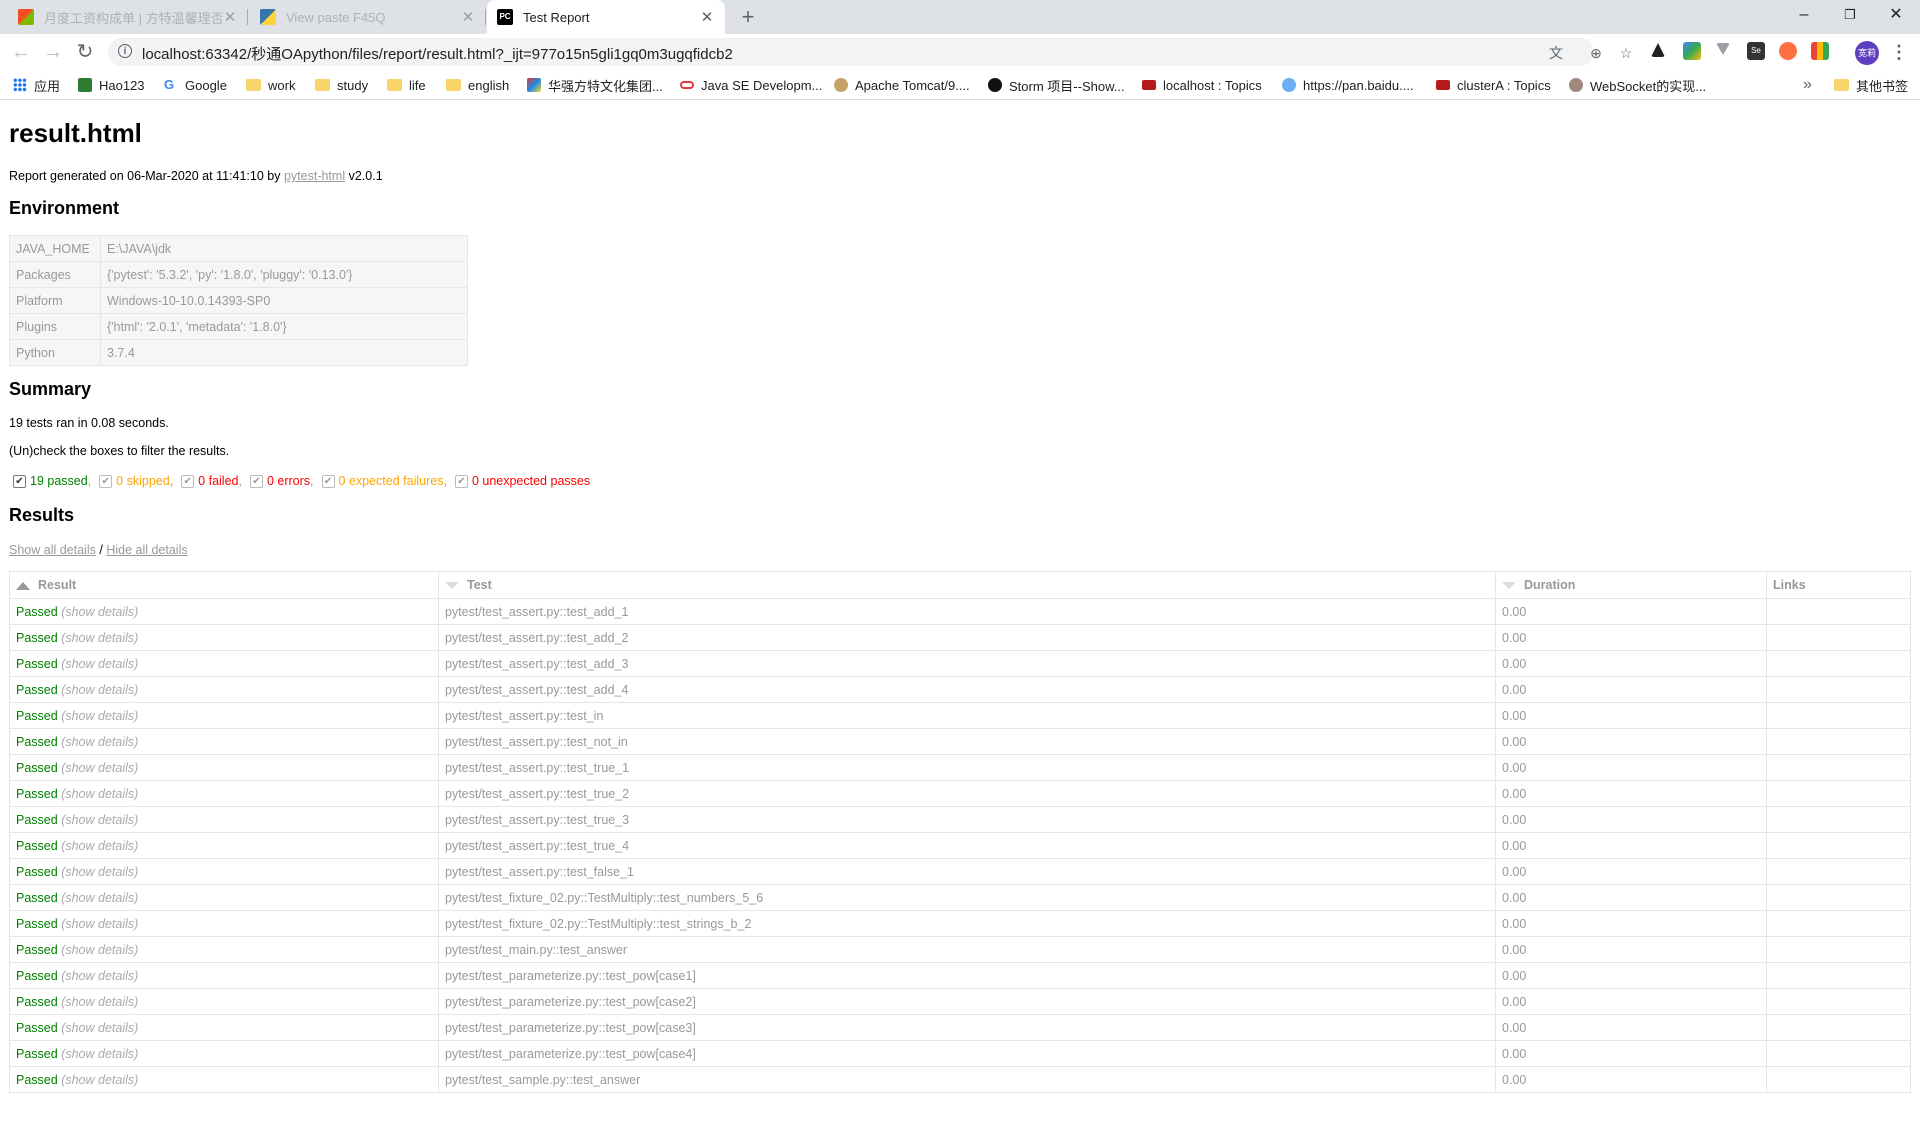 The width and height of the screenshot is (1920, 1135). What do you see at coordinates (224, 585) in the screenshot?
I see `column-header-result: Result` at bounding box center [224, 585].